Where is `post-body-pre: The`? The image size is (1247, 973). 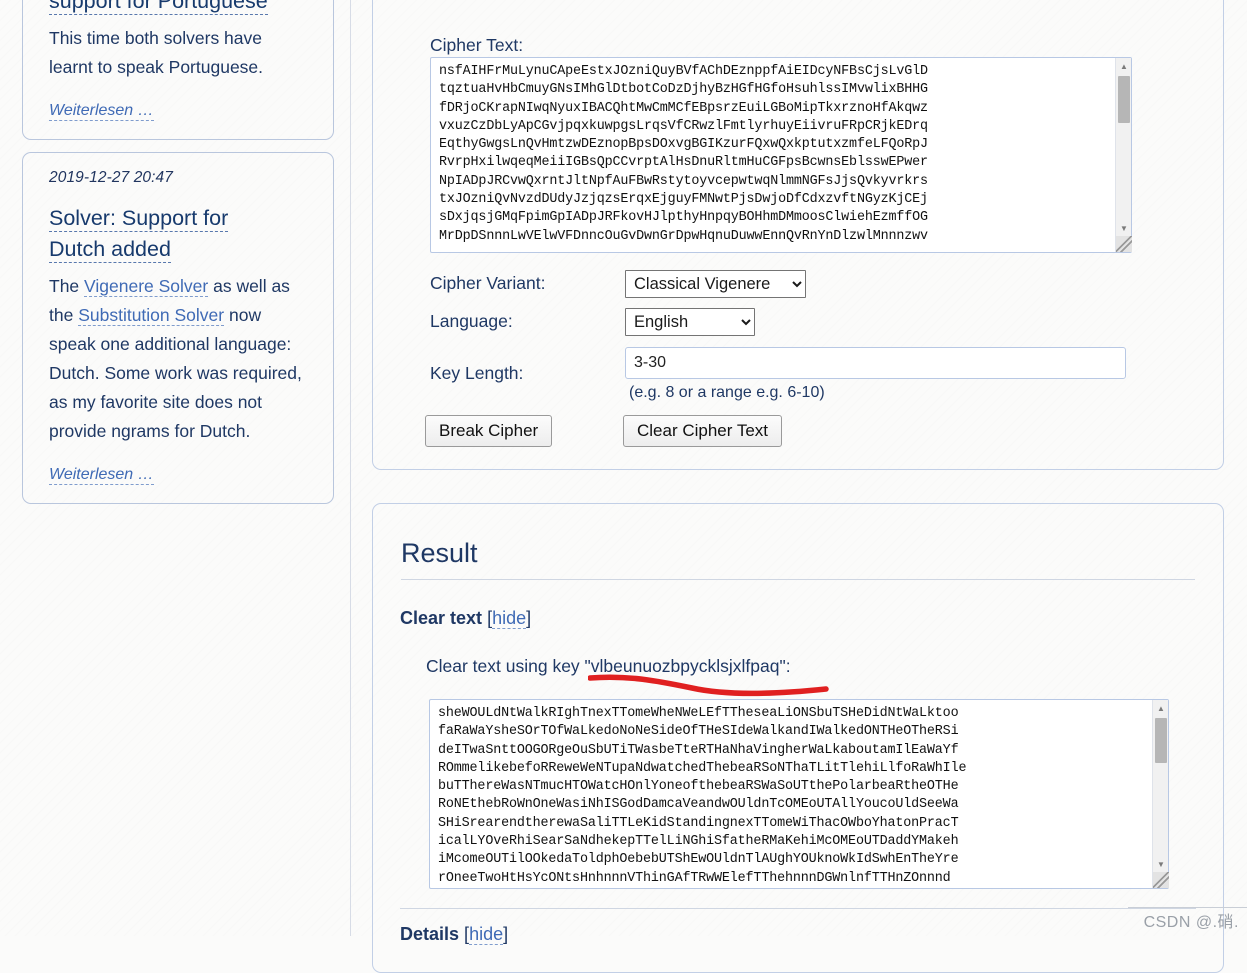
post-body-pre: The is located at coordinates (67, 286).